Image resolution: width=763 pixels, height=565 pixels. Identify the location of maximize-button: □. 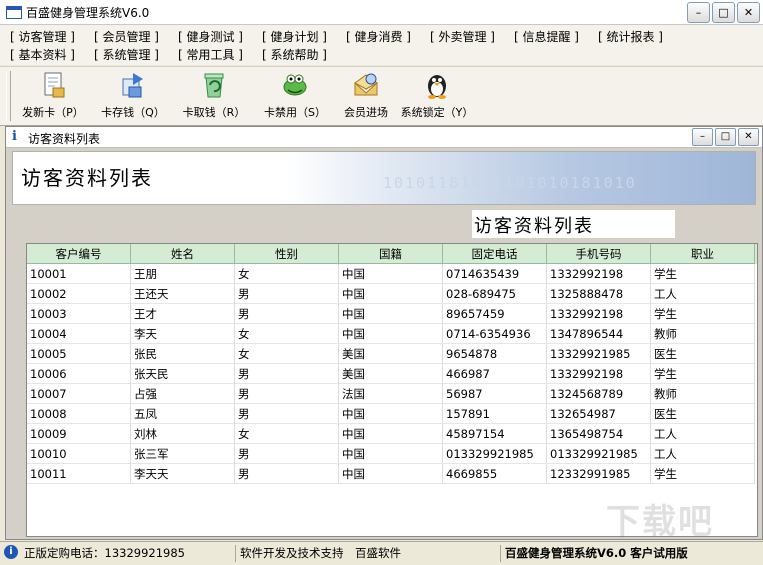
(723, 12).